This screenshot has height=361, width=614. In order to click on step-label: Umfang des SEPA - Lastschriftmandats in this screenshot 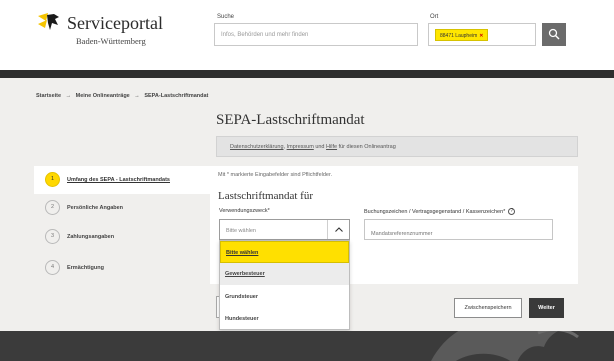, I will do `click(118, 180)`.